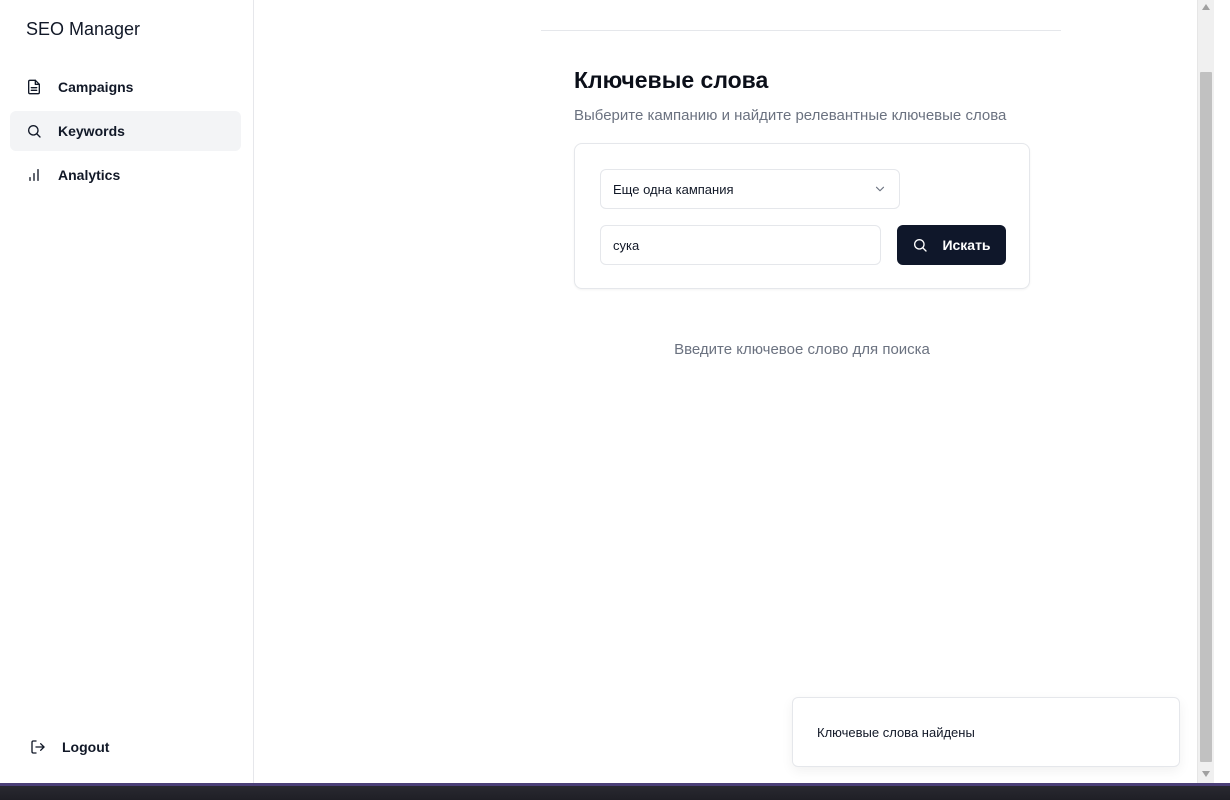  Describe the element at coordinates (86, 747) in the screenshot. I see `logout-label: Logout` at that location.